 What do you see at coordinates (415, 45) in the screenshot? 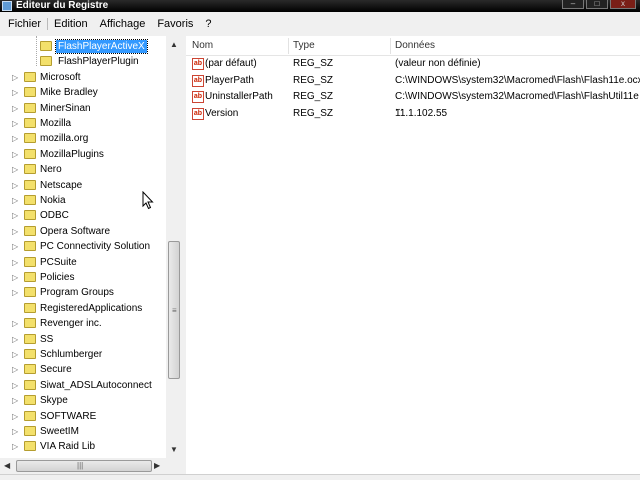
I see `column-header-data: Données` at bounding box center [415, 45].